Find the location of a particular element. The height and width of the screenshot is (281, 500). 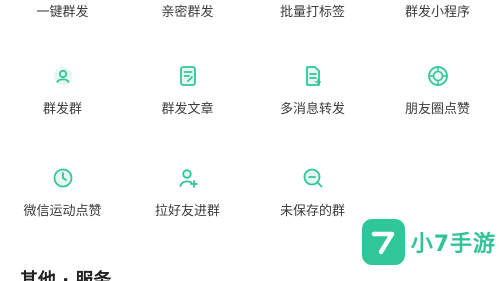

feature-unsaved-group: 未保存的群 is located at coordinates (312, 193).